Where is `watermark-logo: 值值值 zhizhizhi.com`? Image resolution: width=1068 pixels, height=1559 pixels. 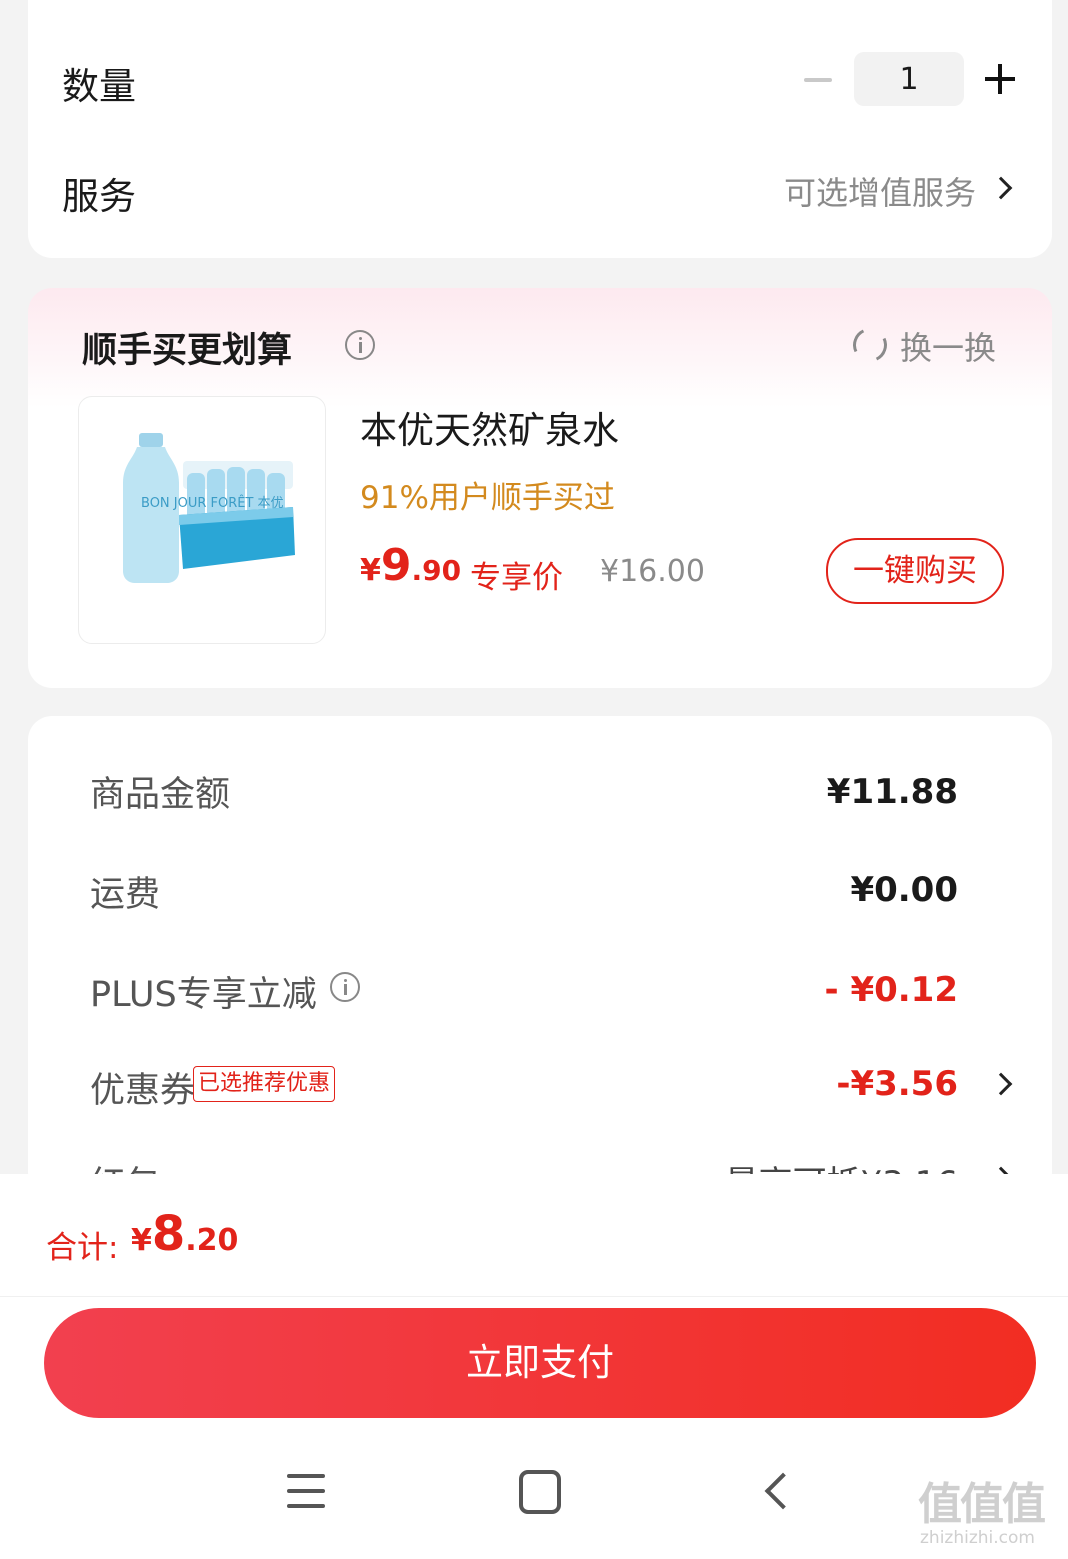
watermark-logo: 值值值 zhizhizhi.com is located at coordinates (990, 1510).